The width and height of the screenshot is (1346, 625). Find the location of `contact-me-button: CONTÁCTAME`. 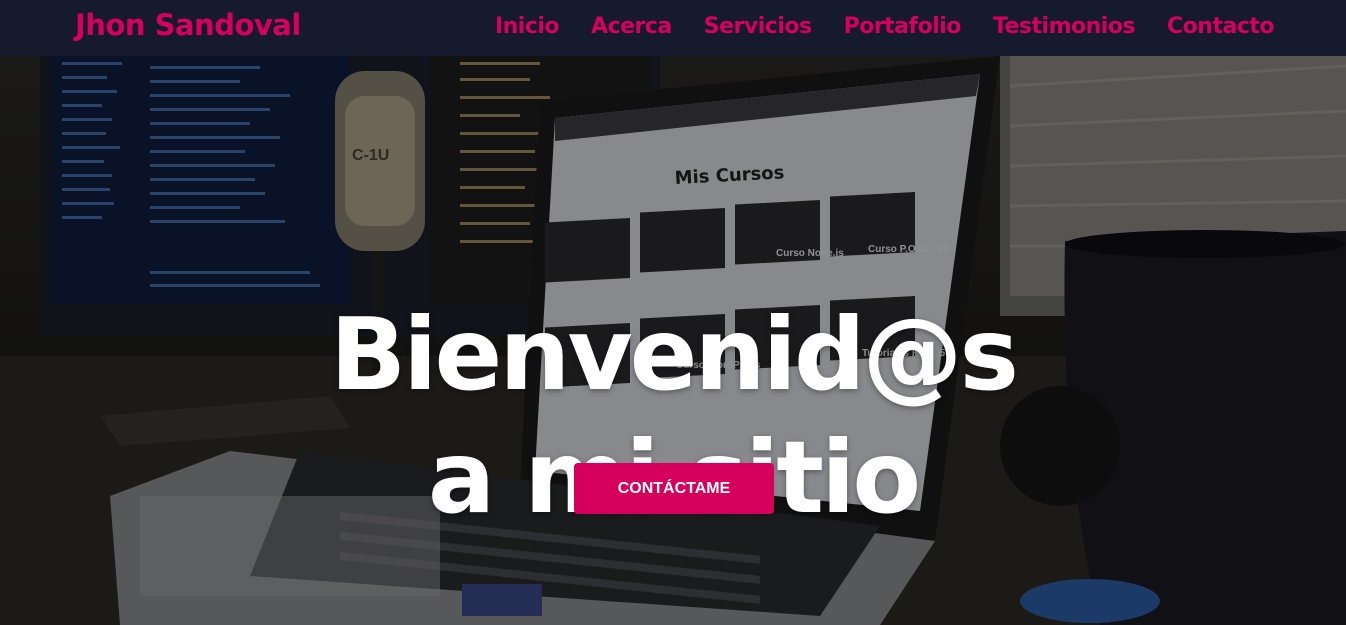

contact-me-button: CONTÁCTAME is located at coordinates (674, 488).